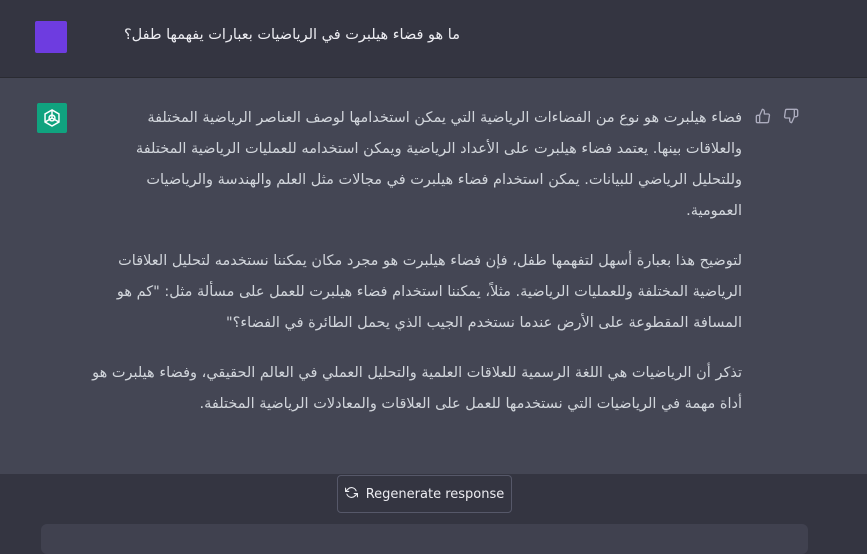 The image size is (867, 554). What do you see at coordinates (51, 37) in the screenshot?
I see `user-avatar` at bounding box center [51, 37].